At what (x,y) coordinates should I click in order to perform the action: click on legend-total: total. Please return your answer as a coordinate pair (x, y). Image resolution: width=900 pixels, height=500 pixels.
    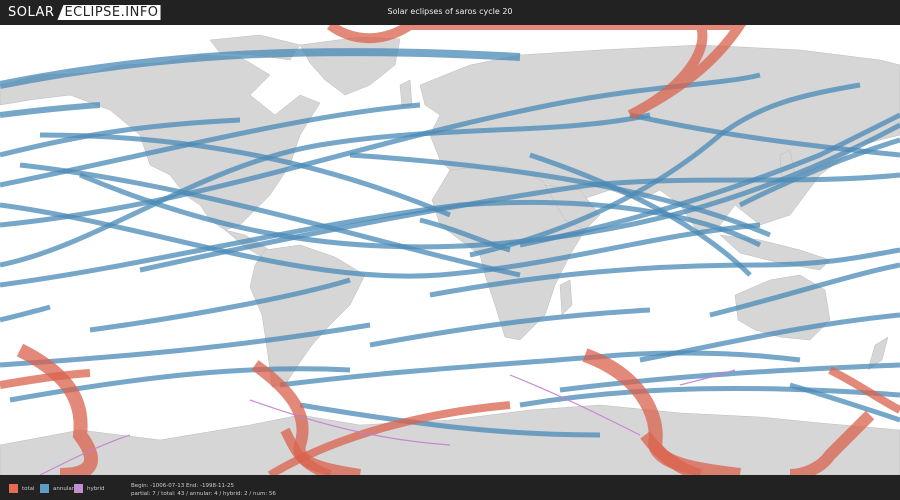
    Looking at the image, I should click on (22, 488).